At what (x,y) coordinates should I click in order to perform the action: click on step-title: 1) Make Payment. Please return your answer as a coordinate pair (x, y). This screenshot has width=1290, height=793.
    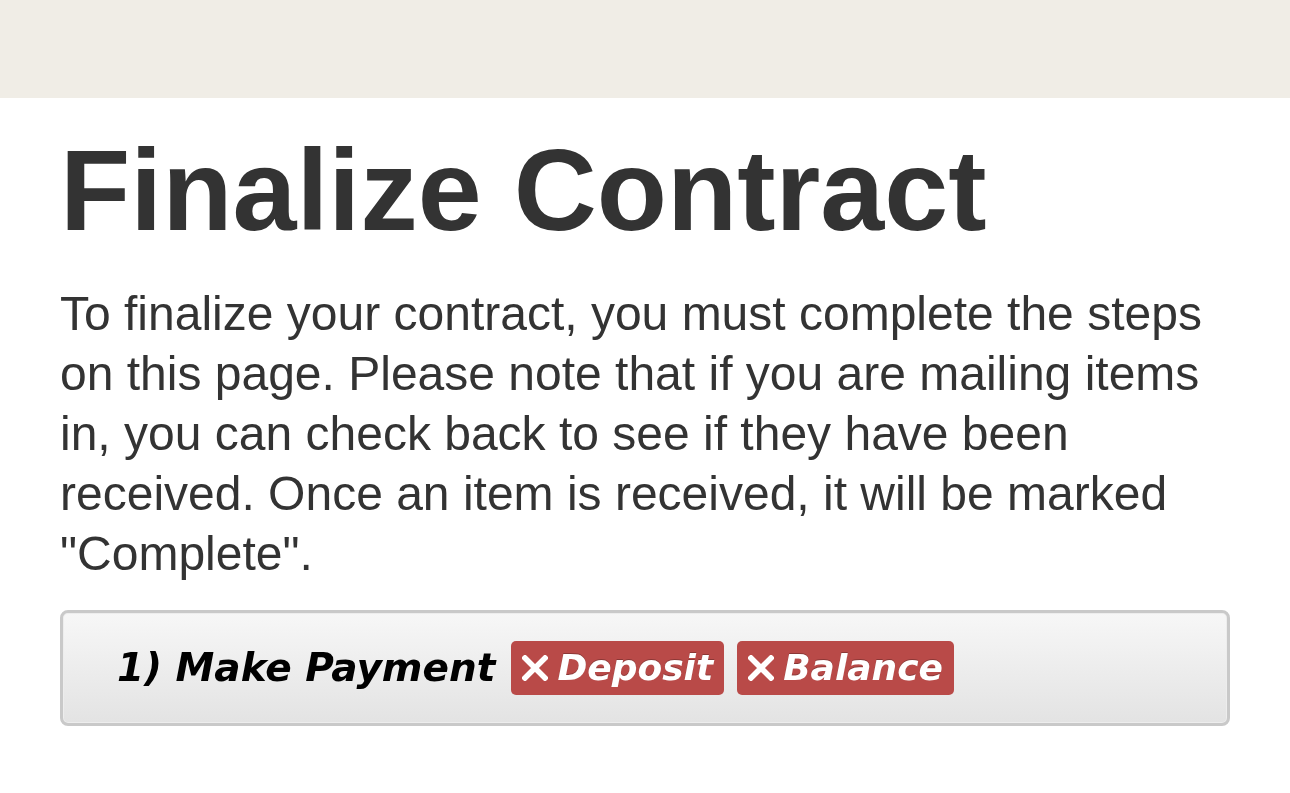
    Looking at the image, I should click on (306, 667).